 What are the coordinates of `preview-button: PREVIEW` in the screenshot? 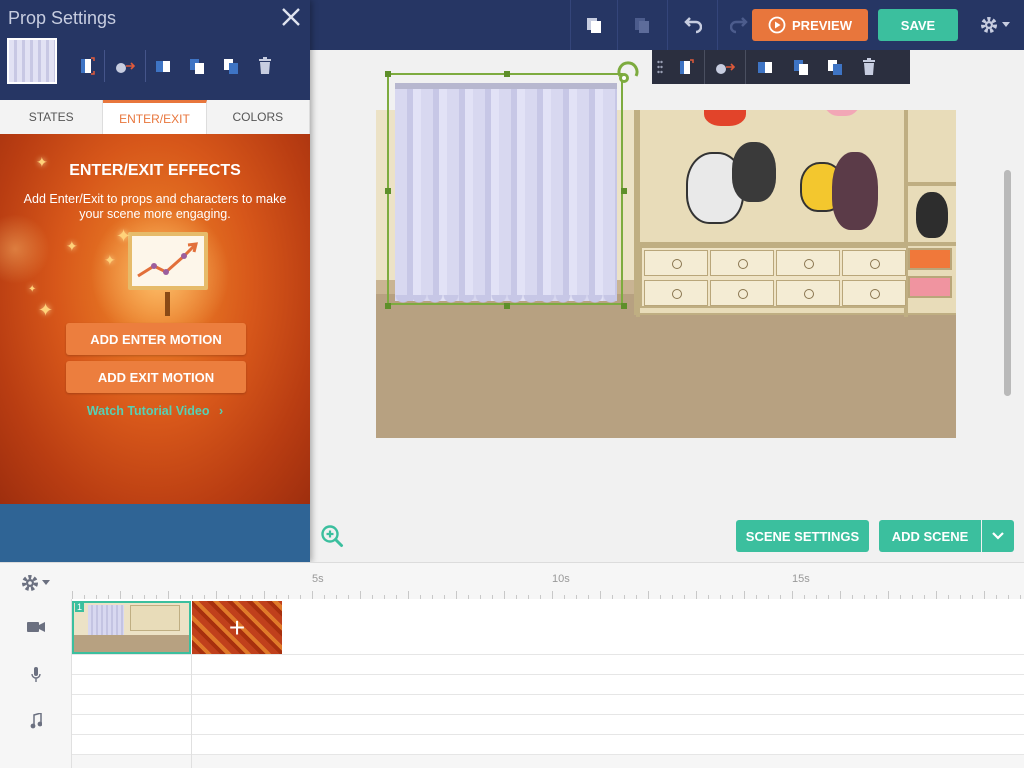 It's located at (810, 25).